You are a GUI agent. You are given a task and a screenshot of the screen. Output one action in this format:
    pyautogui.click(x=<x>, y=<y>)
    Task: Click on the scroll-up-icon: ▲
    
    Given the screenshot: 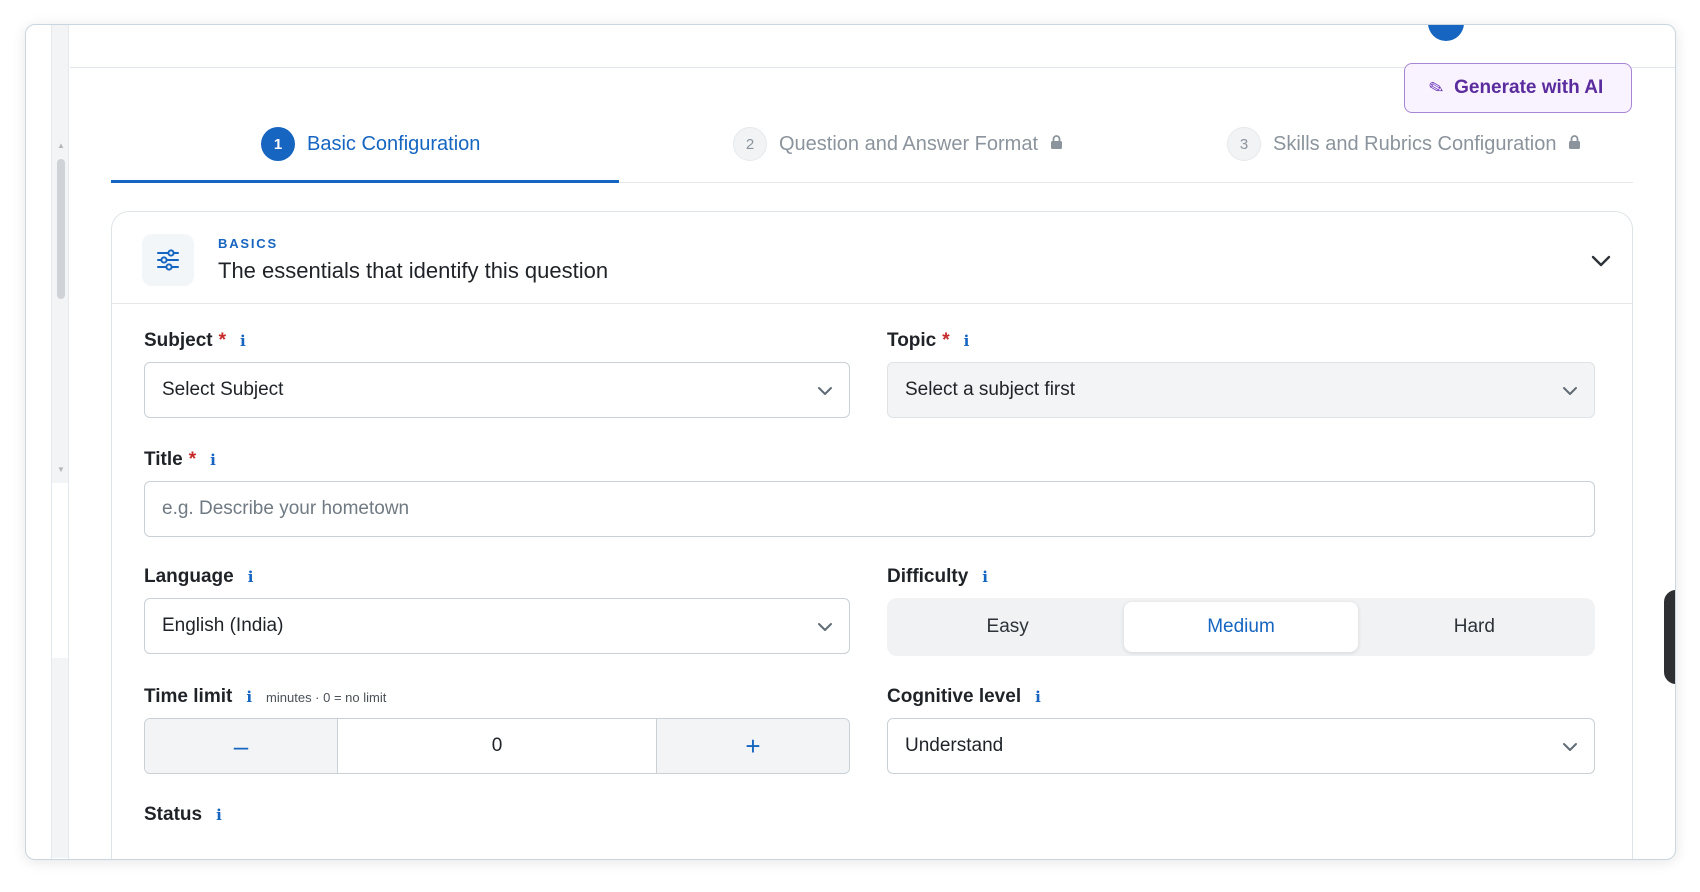 What is the action you would take?
    pyautogui.click(x=61, y=145)
    